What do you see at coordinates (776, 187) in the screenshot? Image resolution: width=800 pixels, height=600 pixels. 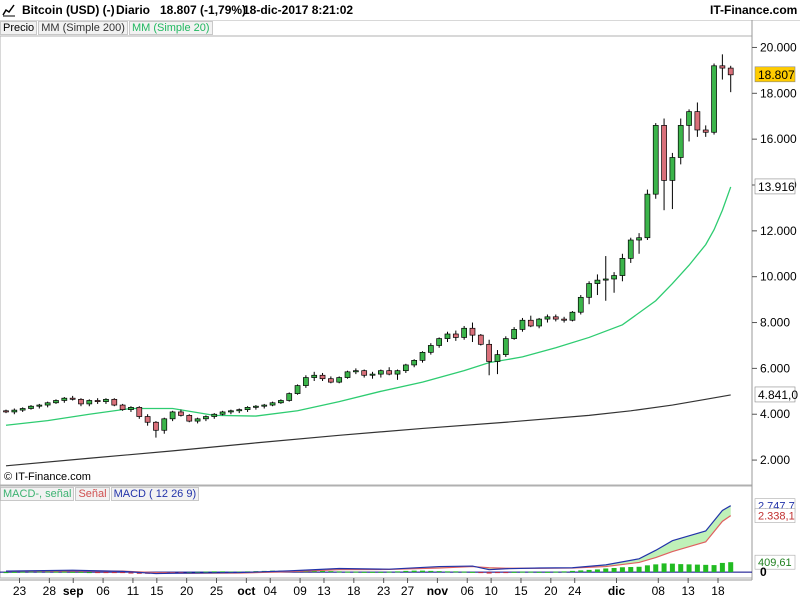 I see `ma20-value-tag: 13.916` at bounding box center [776, 187].